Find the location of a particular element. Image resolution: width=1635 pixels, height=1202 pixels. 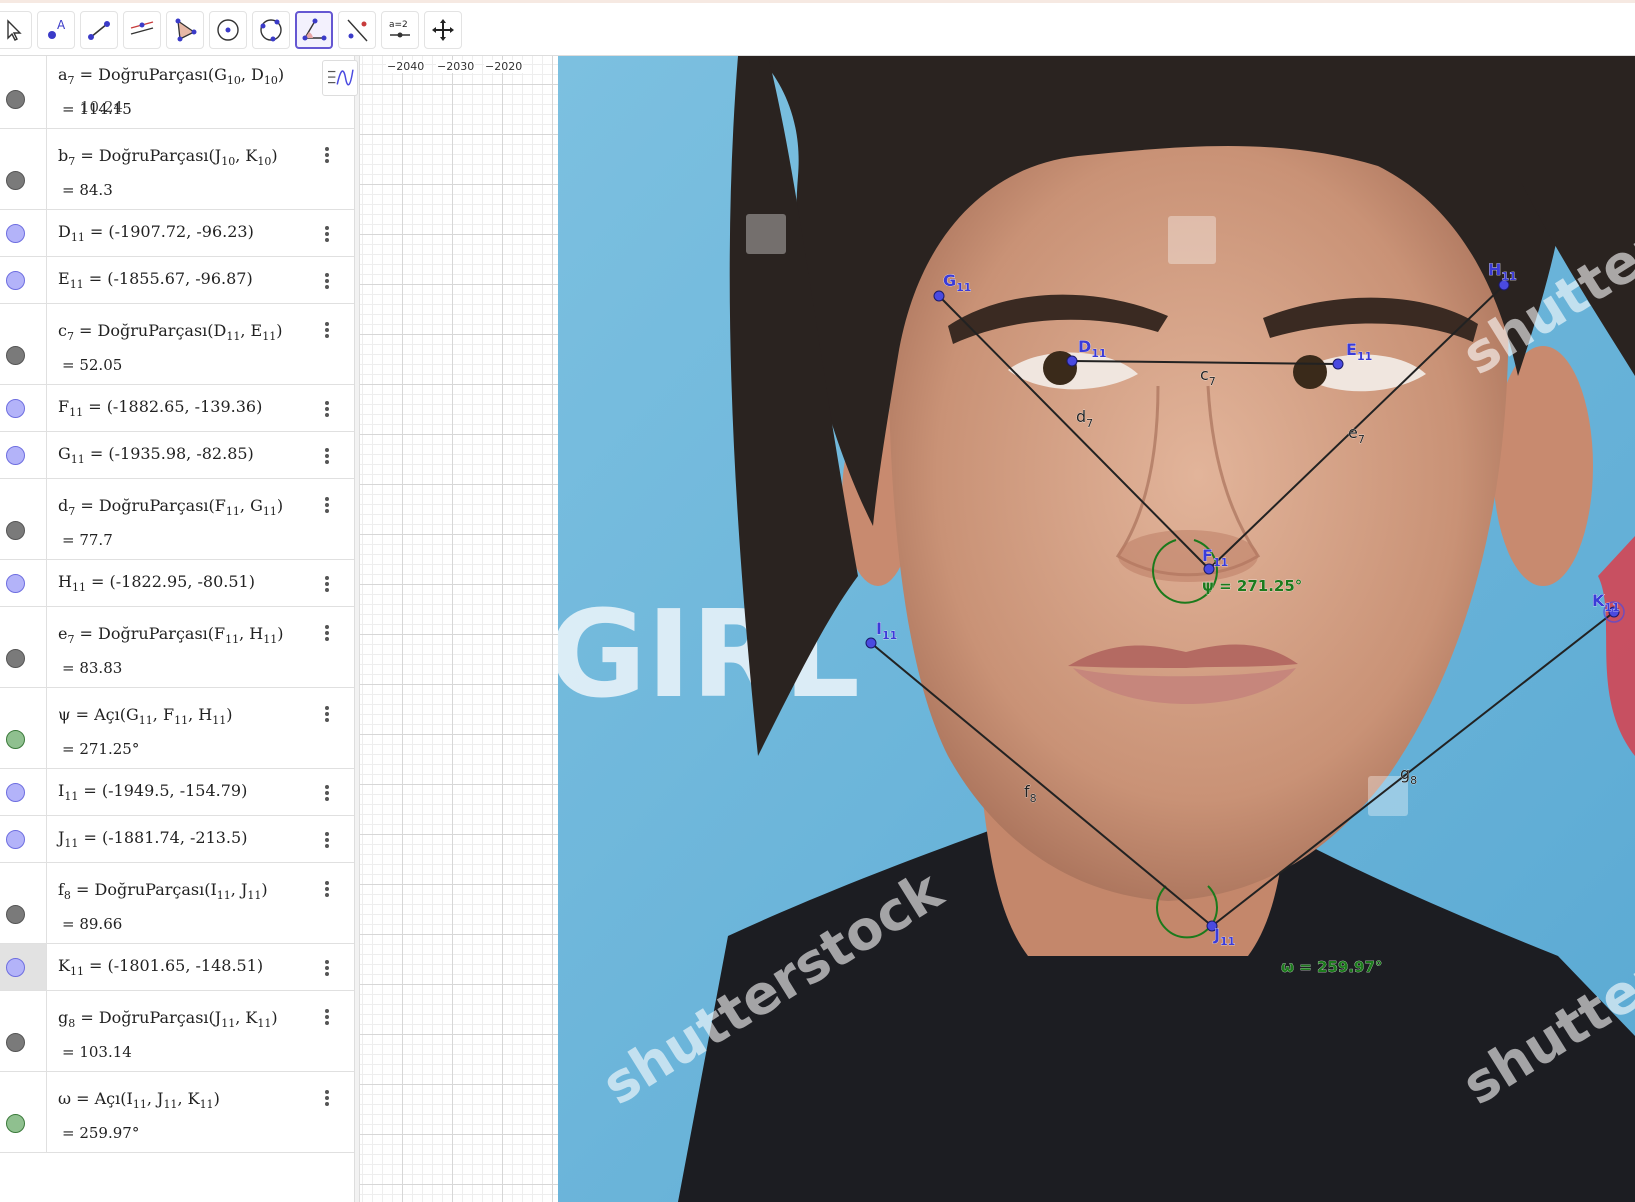

algebra-definition: G11 = (-1935.98, -82.85) is located at coordinates (156, 455).